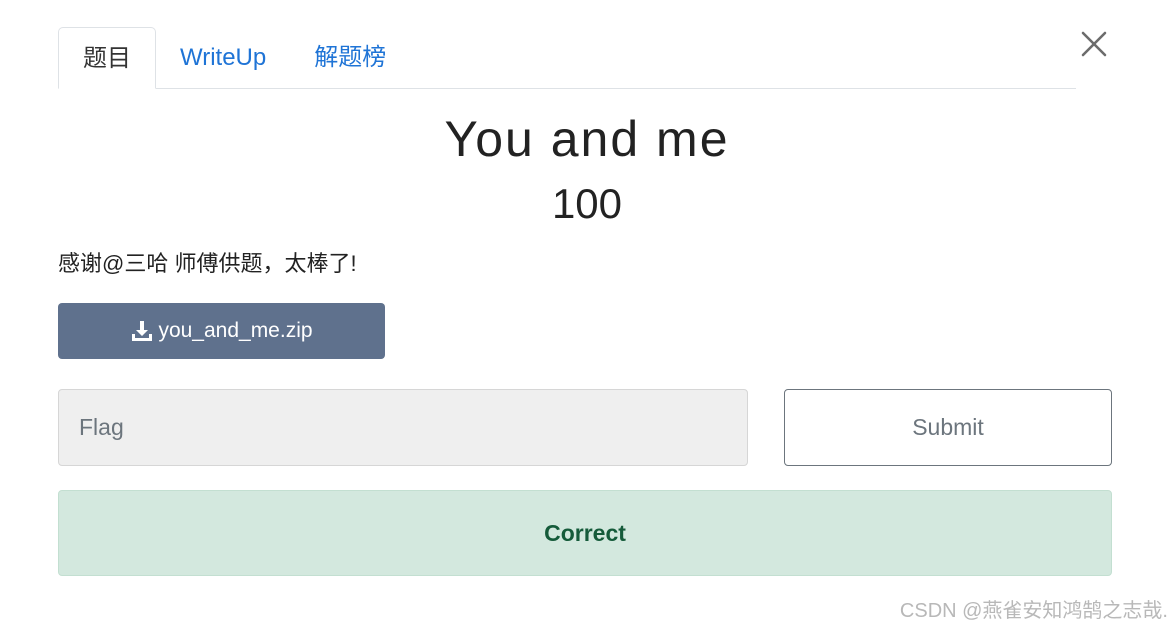  Describe the element at coordinates (350, 58) in the screenshot. I see `tab-solves: 解题榜` at that location.